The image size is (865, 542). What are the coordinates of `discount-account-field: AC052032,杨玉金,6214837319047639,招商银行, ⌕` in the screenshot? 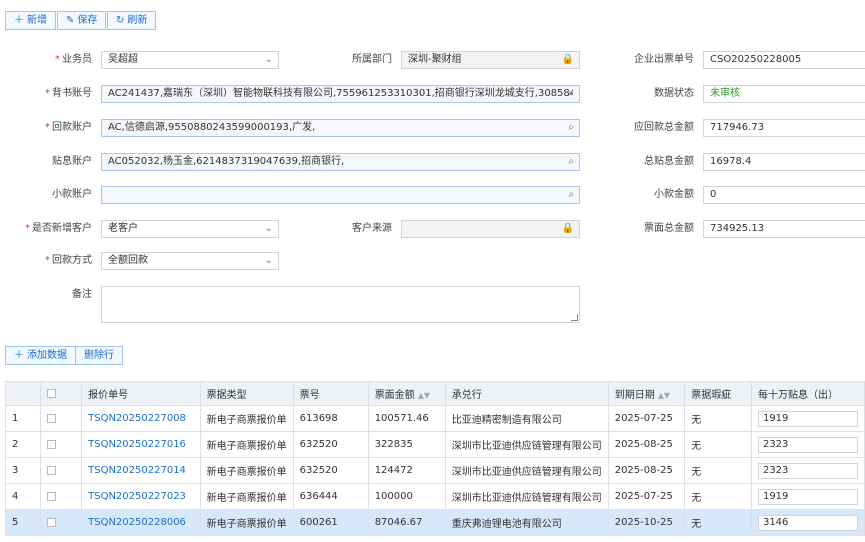 It's located at (340, 162).